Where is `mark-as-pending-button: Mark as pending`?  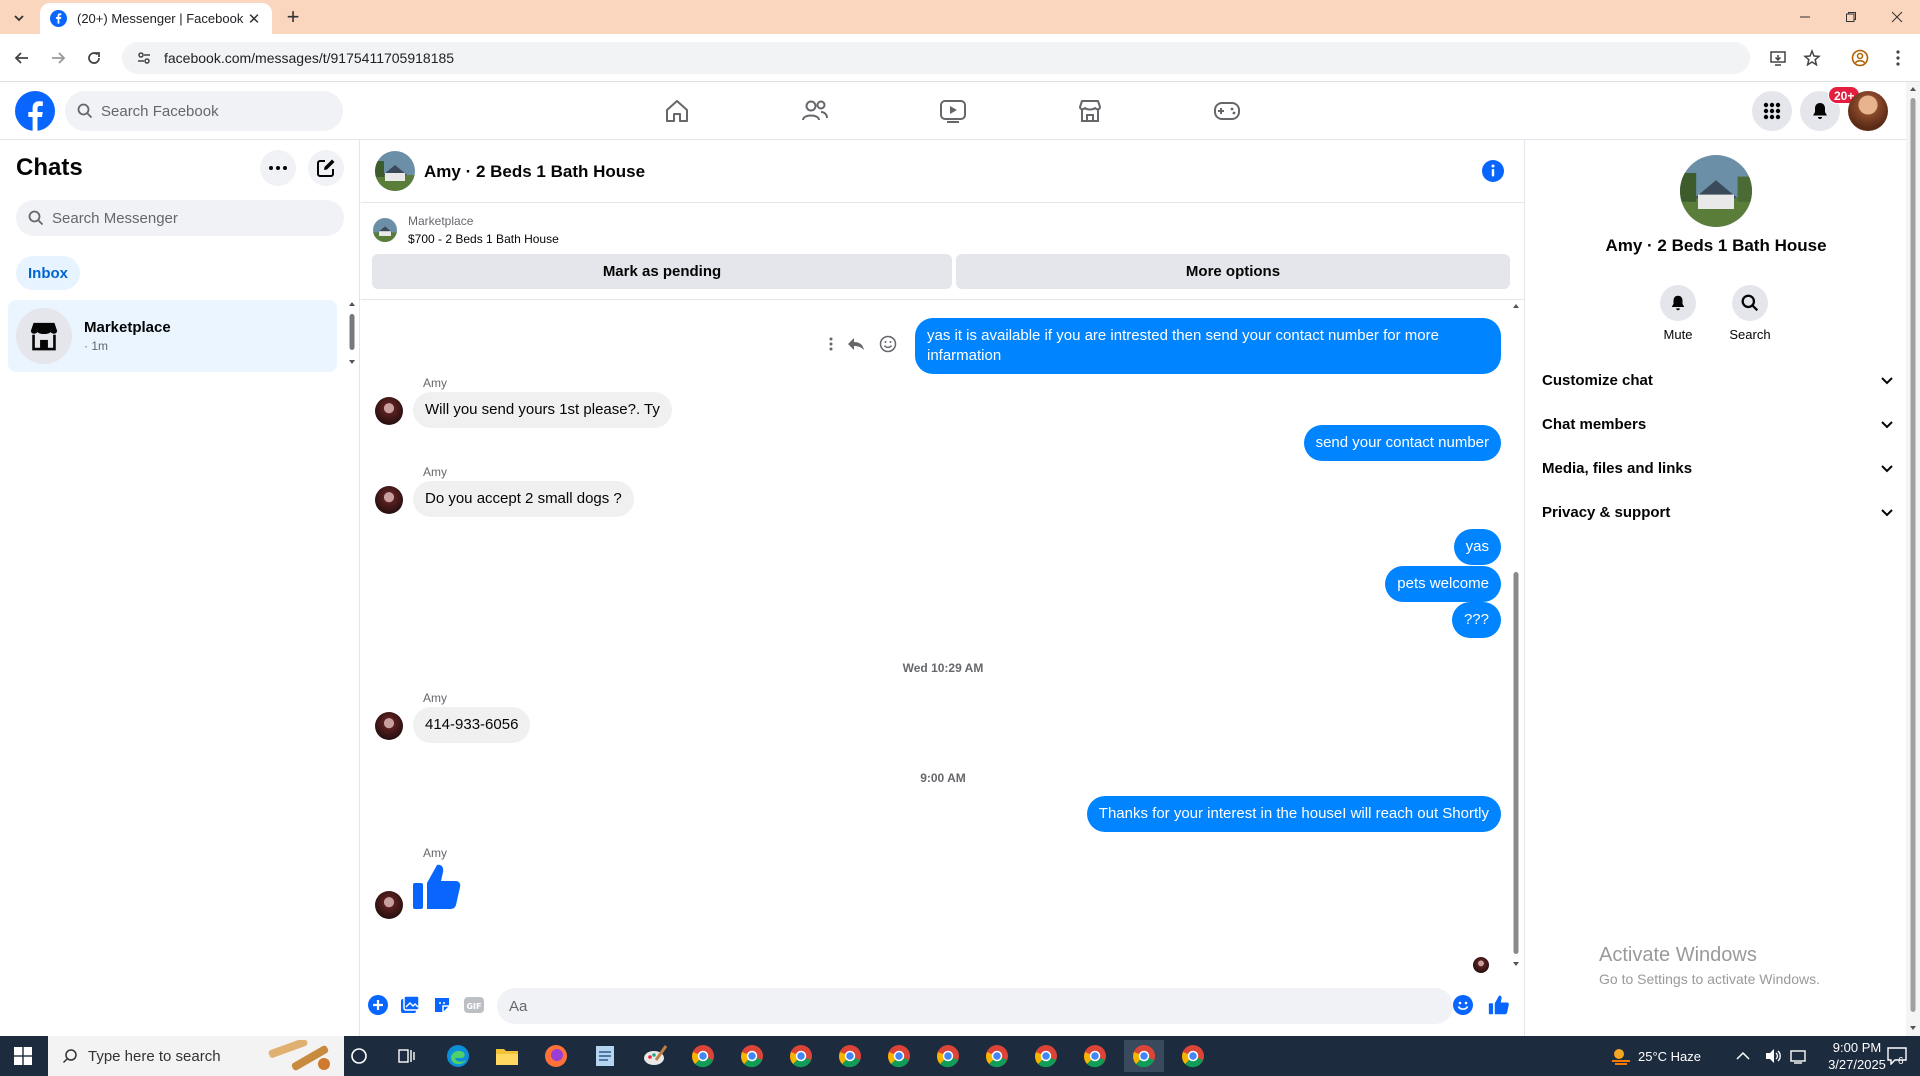
mark-as-pending-button: Mark as pending is located at coordinates (662, 271).